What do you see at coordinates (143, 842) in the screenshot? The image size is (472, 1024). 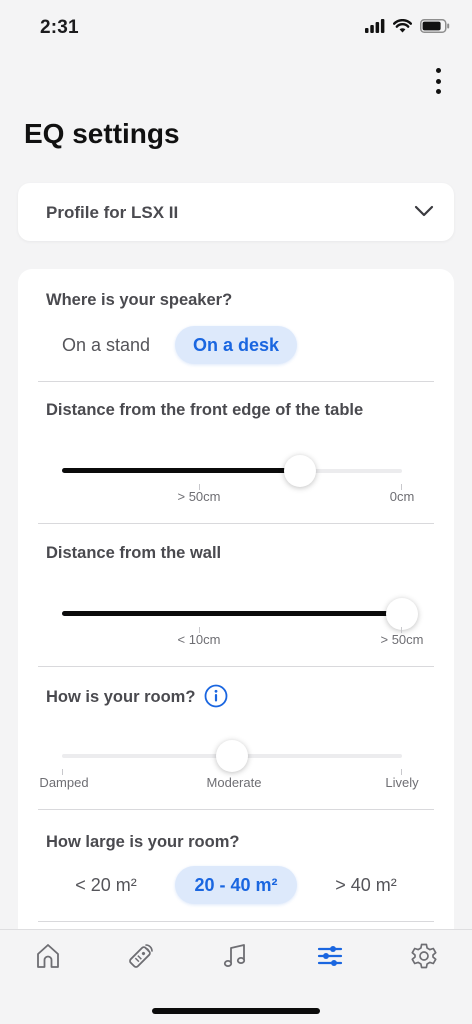 I see `room-size-question: How large is your room?` at bounding box center [143, 842].